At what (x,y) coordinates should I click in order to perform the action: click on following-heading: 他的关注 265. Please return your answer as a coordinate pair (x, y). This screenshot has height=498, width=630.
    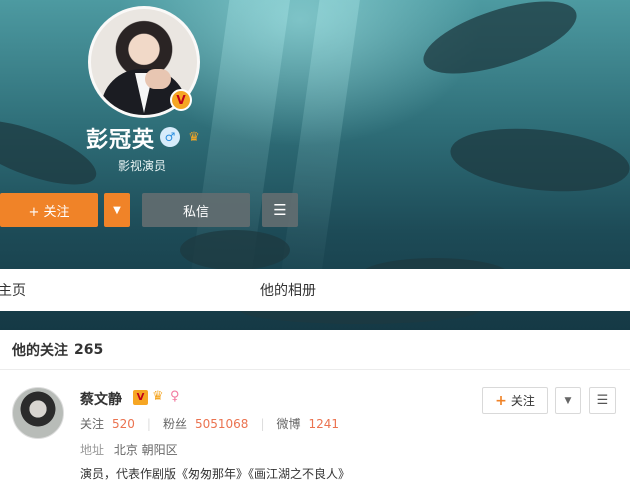
    Looking at the image, I should click on (315, 350).